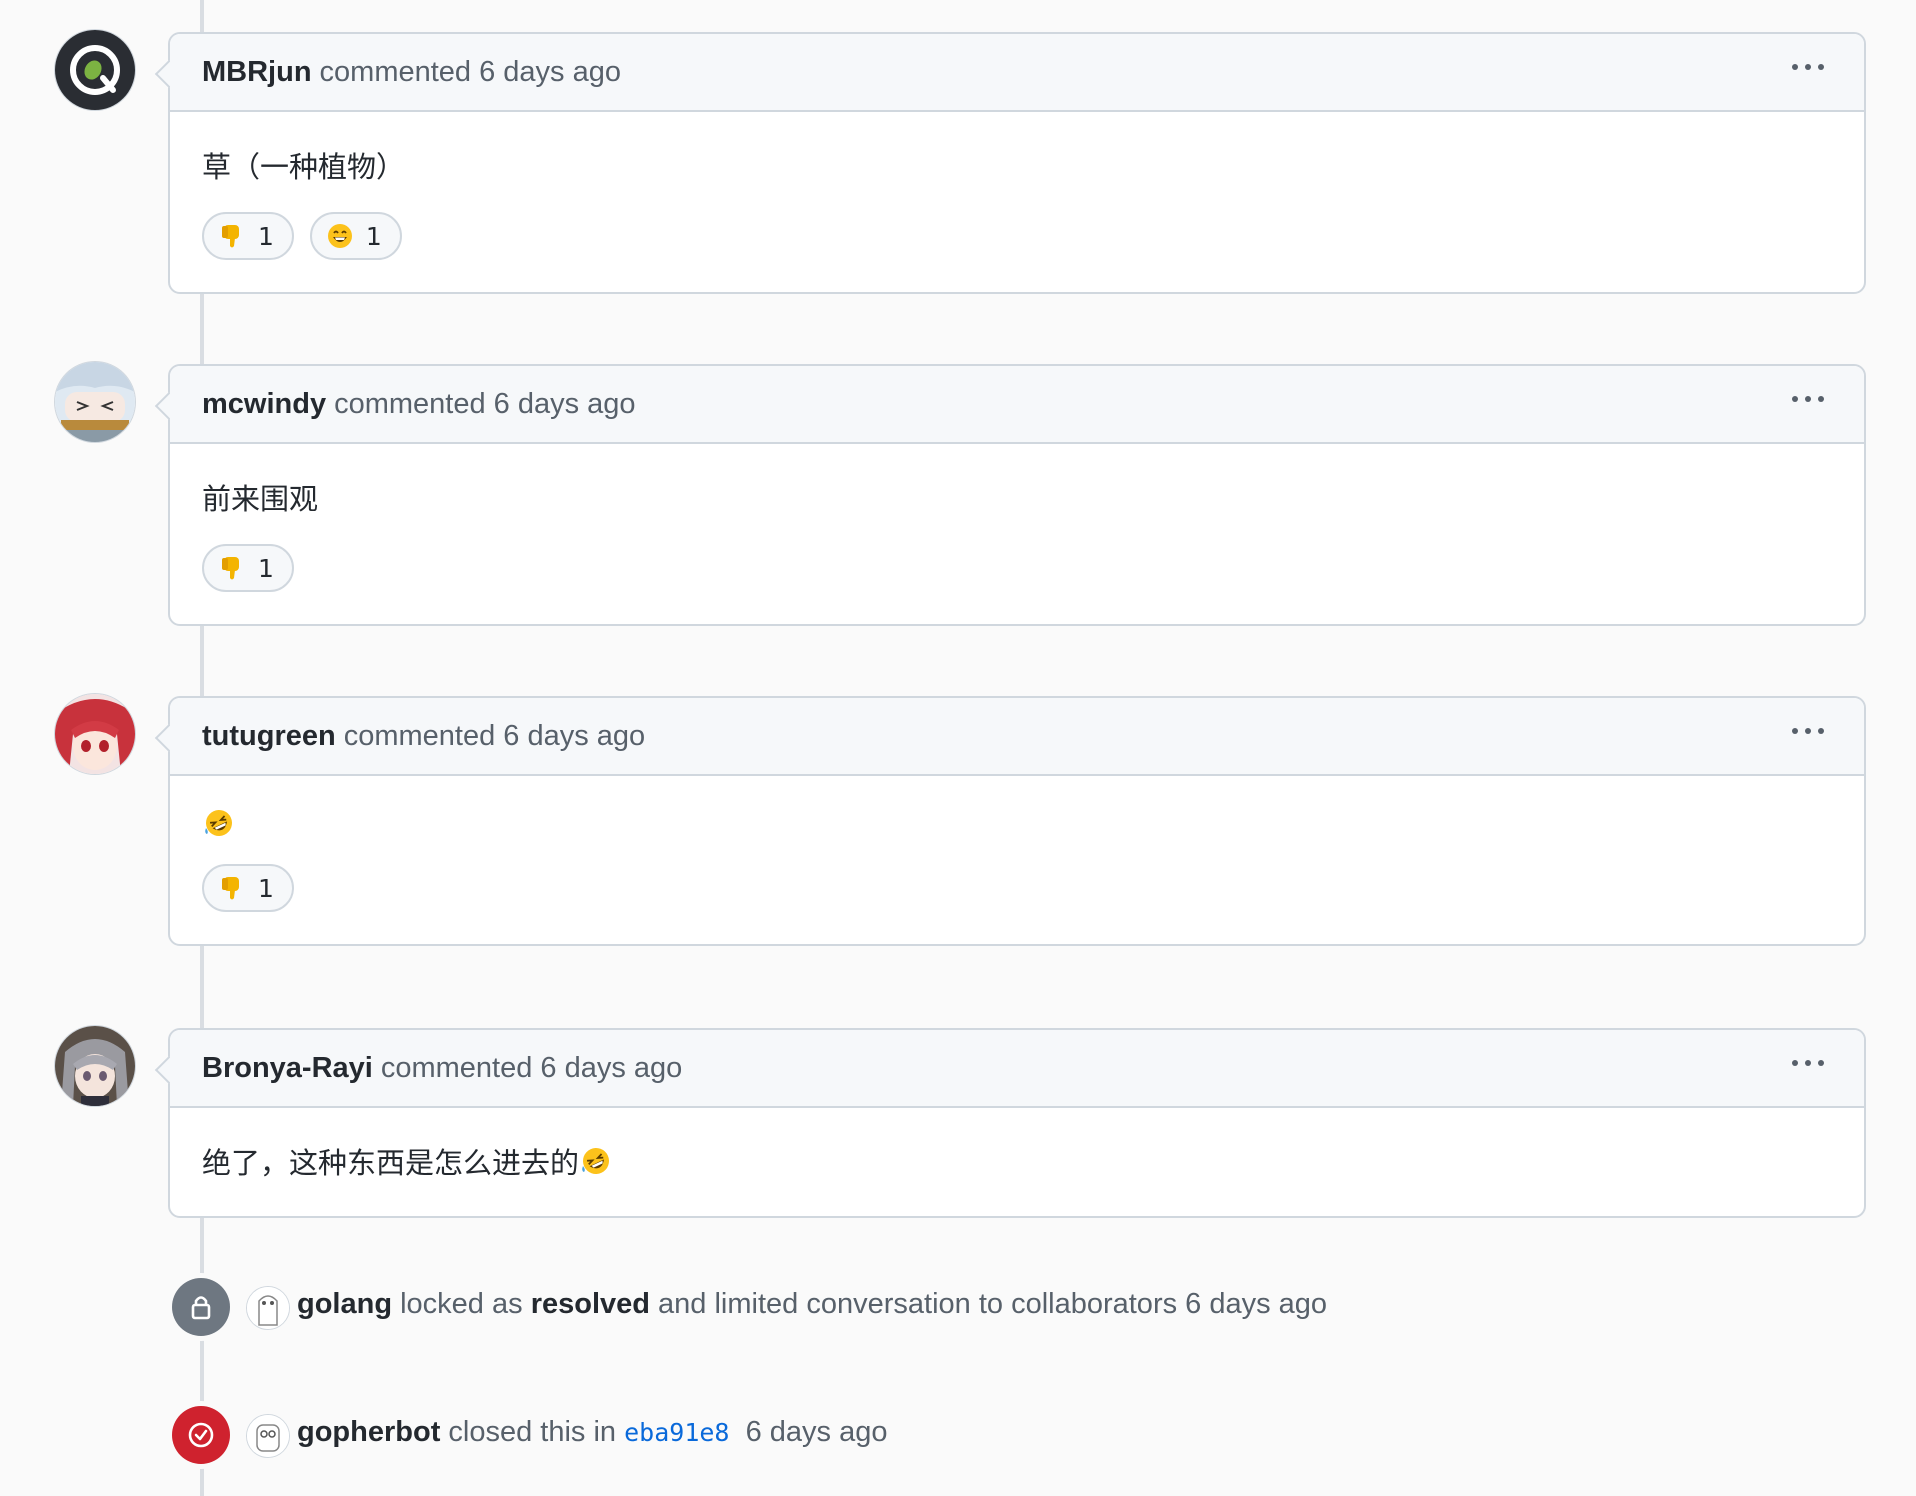 The height and width of the screenshot is (1496, 1916). What do you see at coordinates (461, 1304) in the screenshot?
I see `event-text-part: locked as` at bounding box center [461, 1304].